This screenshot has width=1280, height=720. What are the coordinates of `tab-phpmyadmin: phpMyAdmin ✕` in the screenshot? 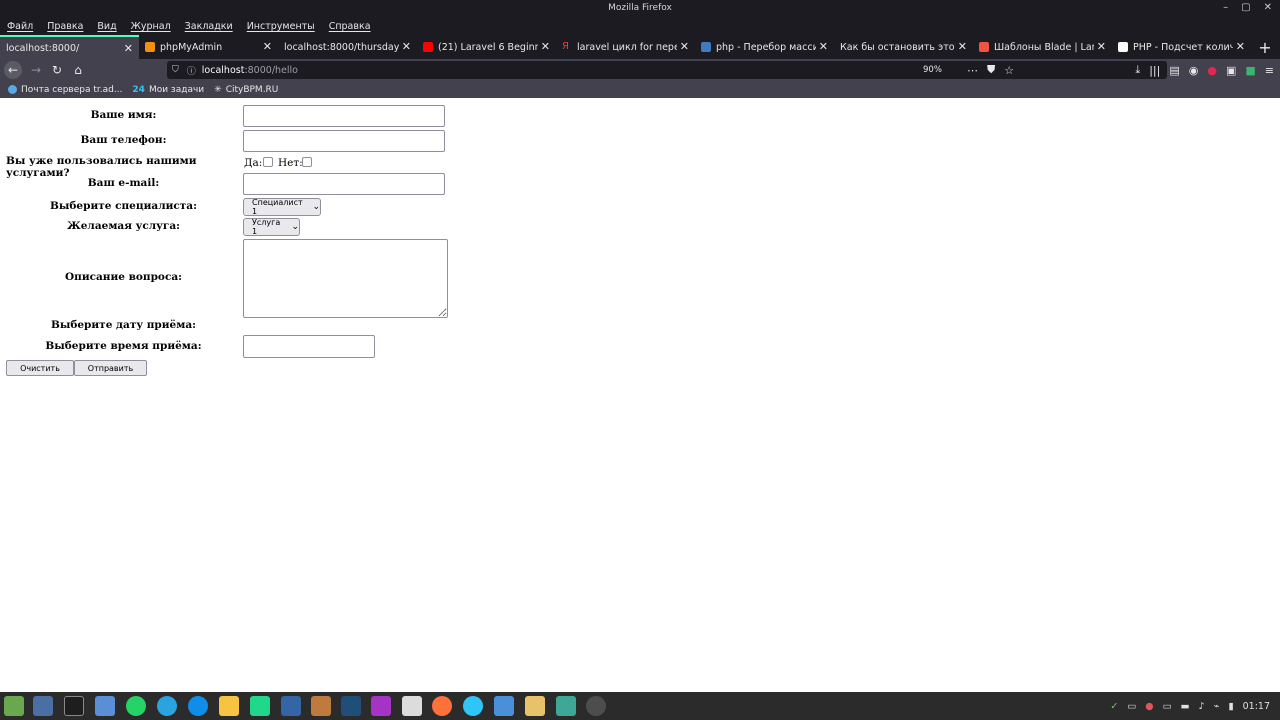 It's located at (208, 47).